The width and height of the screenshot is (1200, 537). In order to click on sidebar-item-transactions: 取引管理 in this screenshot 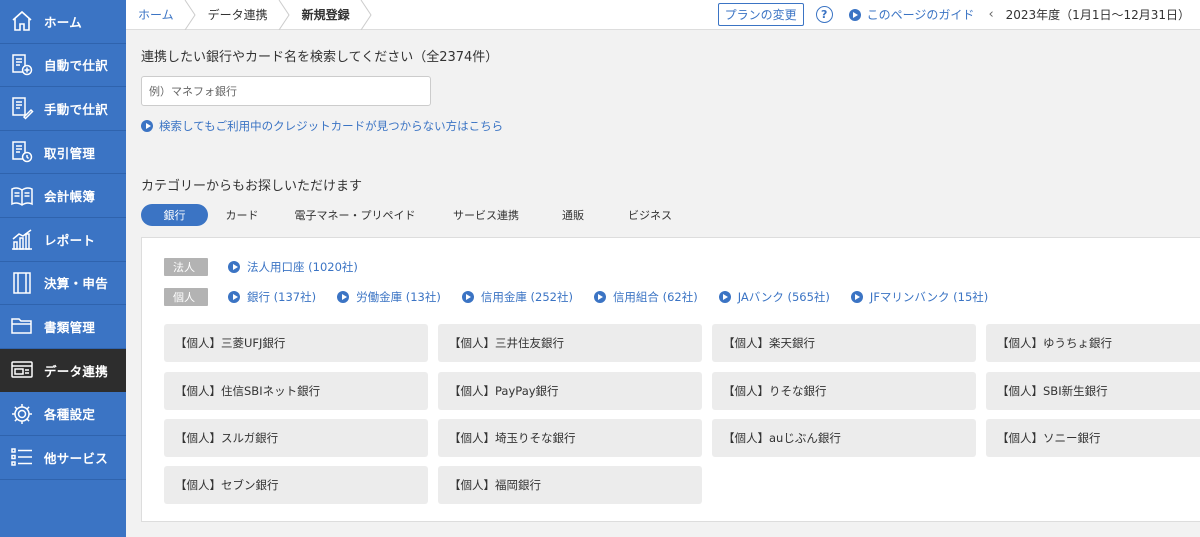, I will do `click(63, 153)`.